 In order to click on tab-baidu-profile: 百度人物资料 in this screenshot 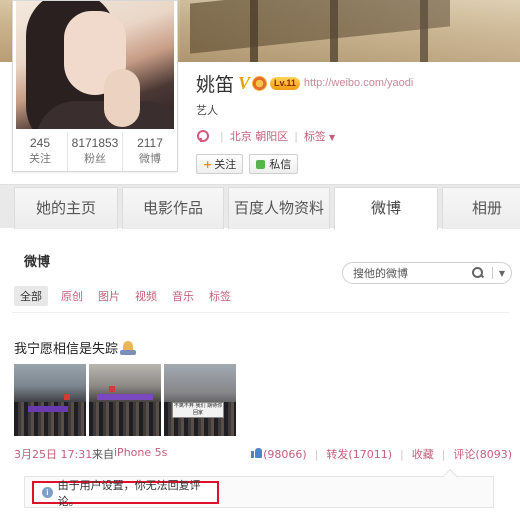, I will do `click(279, 208)`.